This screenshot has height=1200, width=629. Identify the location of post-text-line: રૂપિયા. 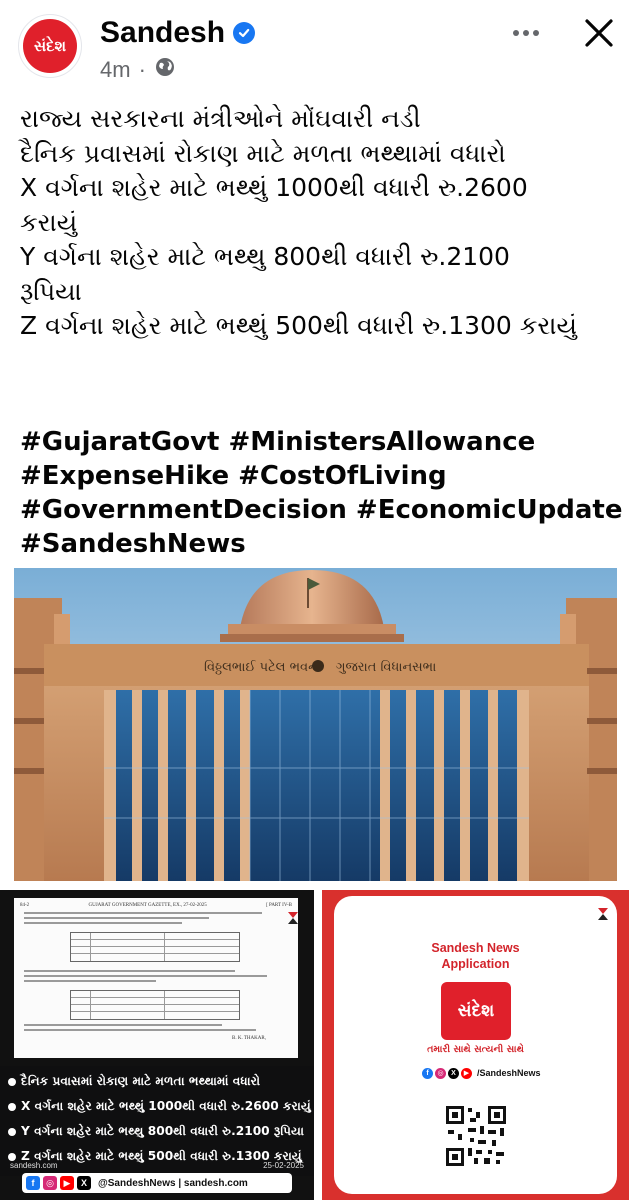
(51, 291).